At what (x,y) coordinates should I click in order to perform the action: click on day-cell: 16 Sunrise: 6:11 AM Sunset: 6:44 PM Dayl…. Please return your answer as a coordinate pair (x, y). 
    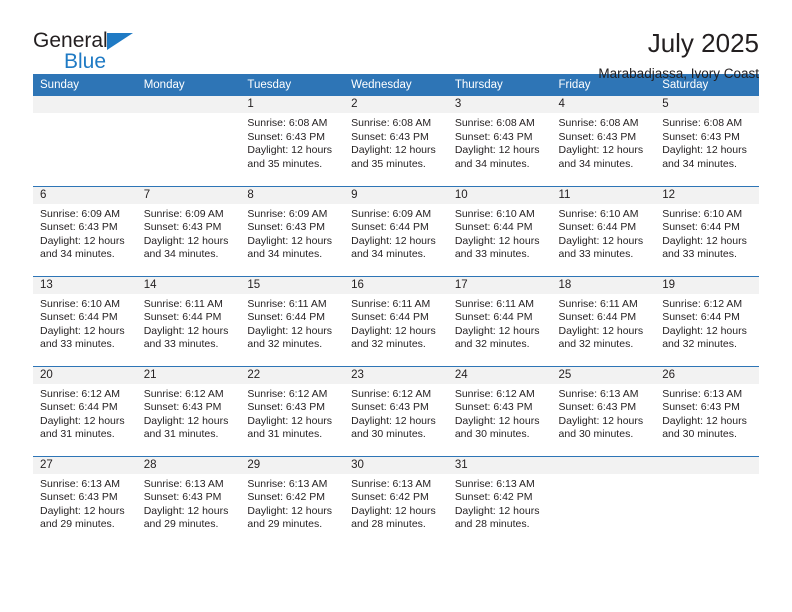
    Looking at the image, I should click on (396, 320).